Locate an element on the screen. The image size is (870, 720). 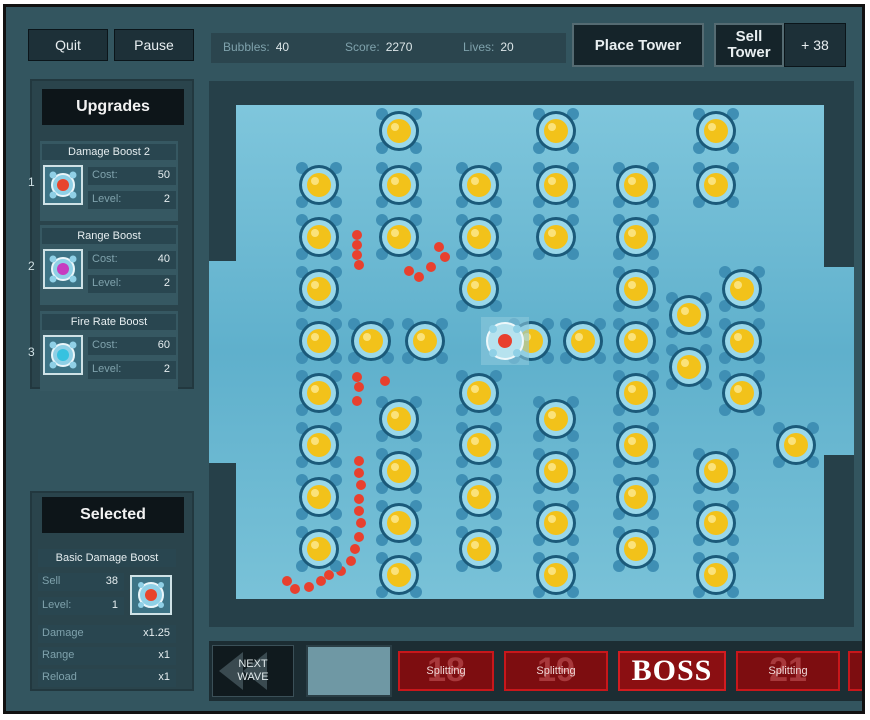
sell-tower-label: Sell Tower is located at coordinates (749, 44).